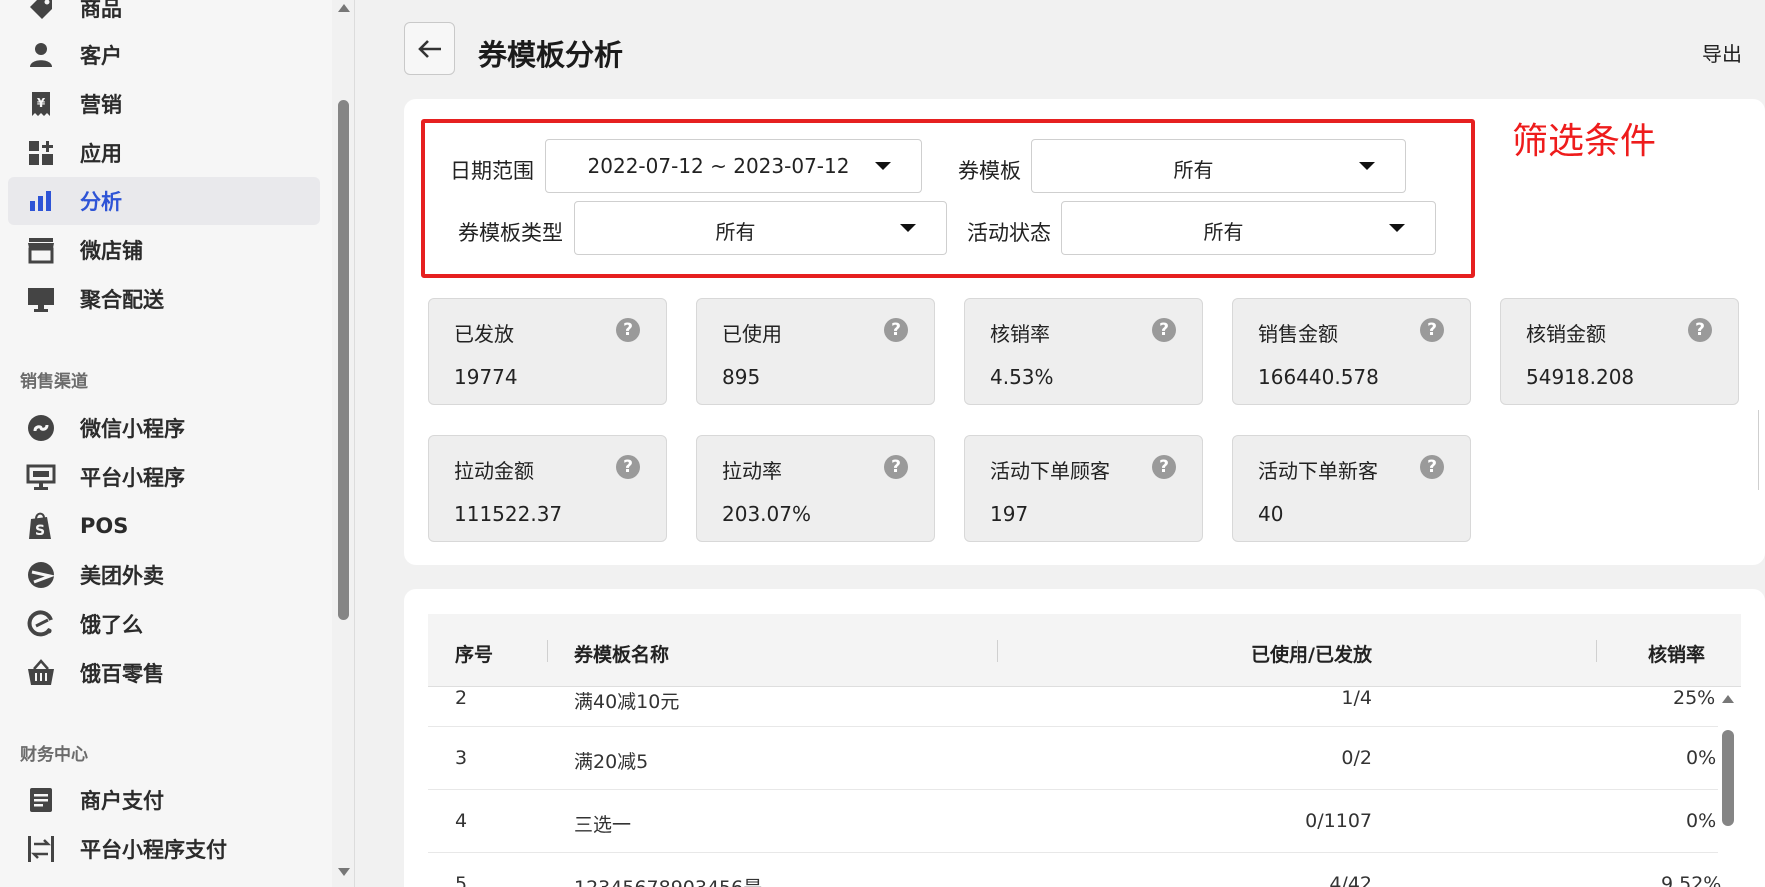 The image size is (1765, 887). Describe the element at coordinates (41, 673) in the screenshot. I see `basket-icon` at that location.